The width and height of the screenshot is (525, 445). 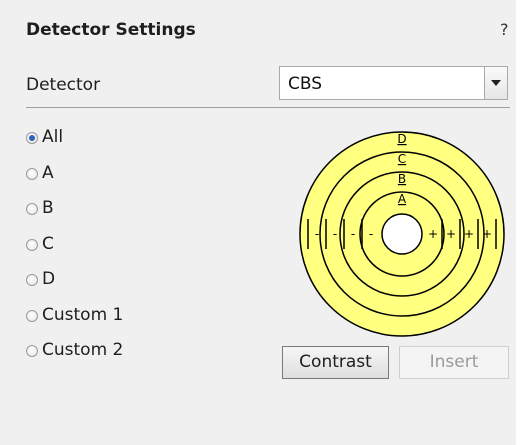 What do you see at coordinates (317, 234) in the screenshot?
I see `minus-label-d: -` at bounding box center [317, 234].